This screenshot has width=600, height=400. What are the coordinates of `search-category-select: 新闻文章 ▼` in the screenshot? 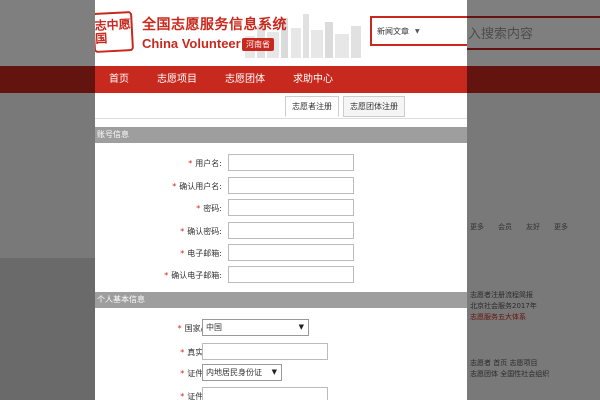 It's located at (418, 31).